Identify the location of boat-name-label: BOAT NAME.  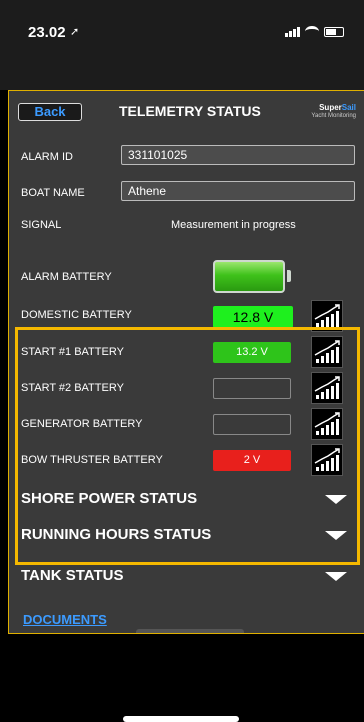
(53, 193).